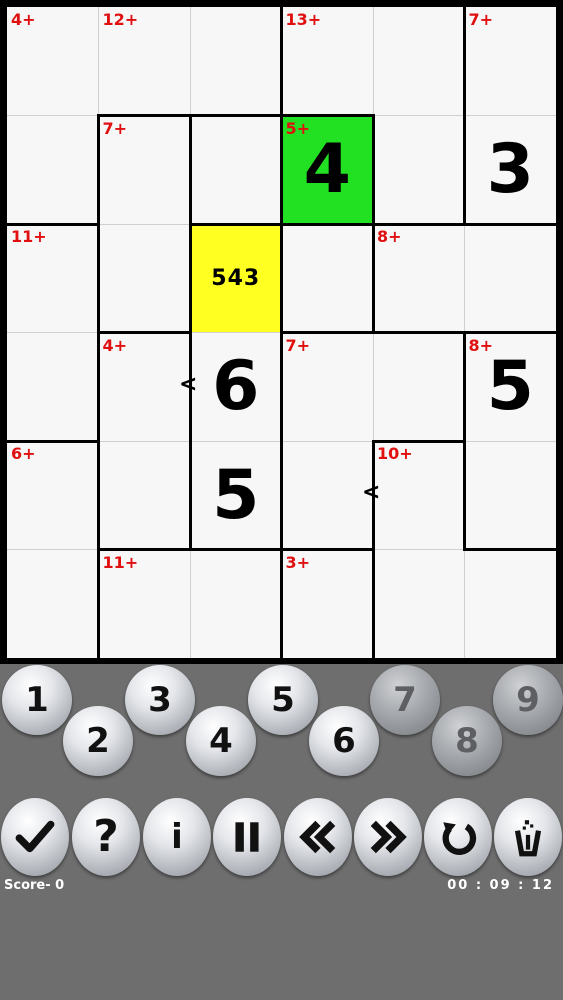  Describe the element at coordinates (344, 741) in the screenshot. I see `number-button-6: 6` at that location.